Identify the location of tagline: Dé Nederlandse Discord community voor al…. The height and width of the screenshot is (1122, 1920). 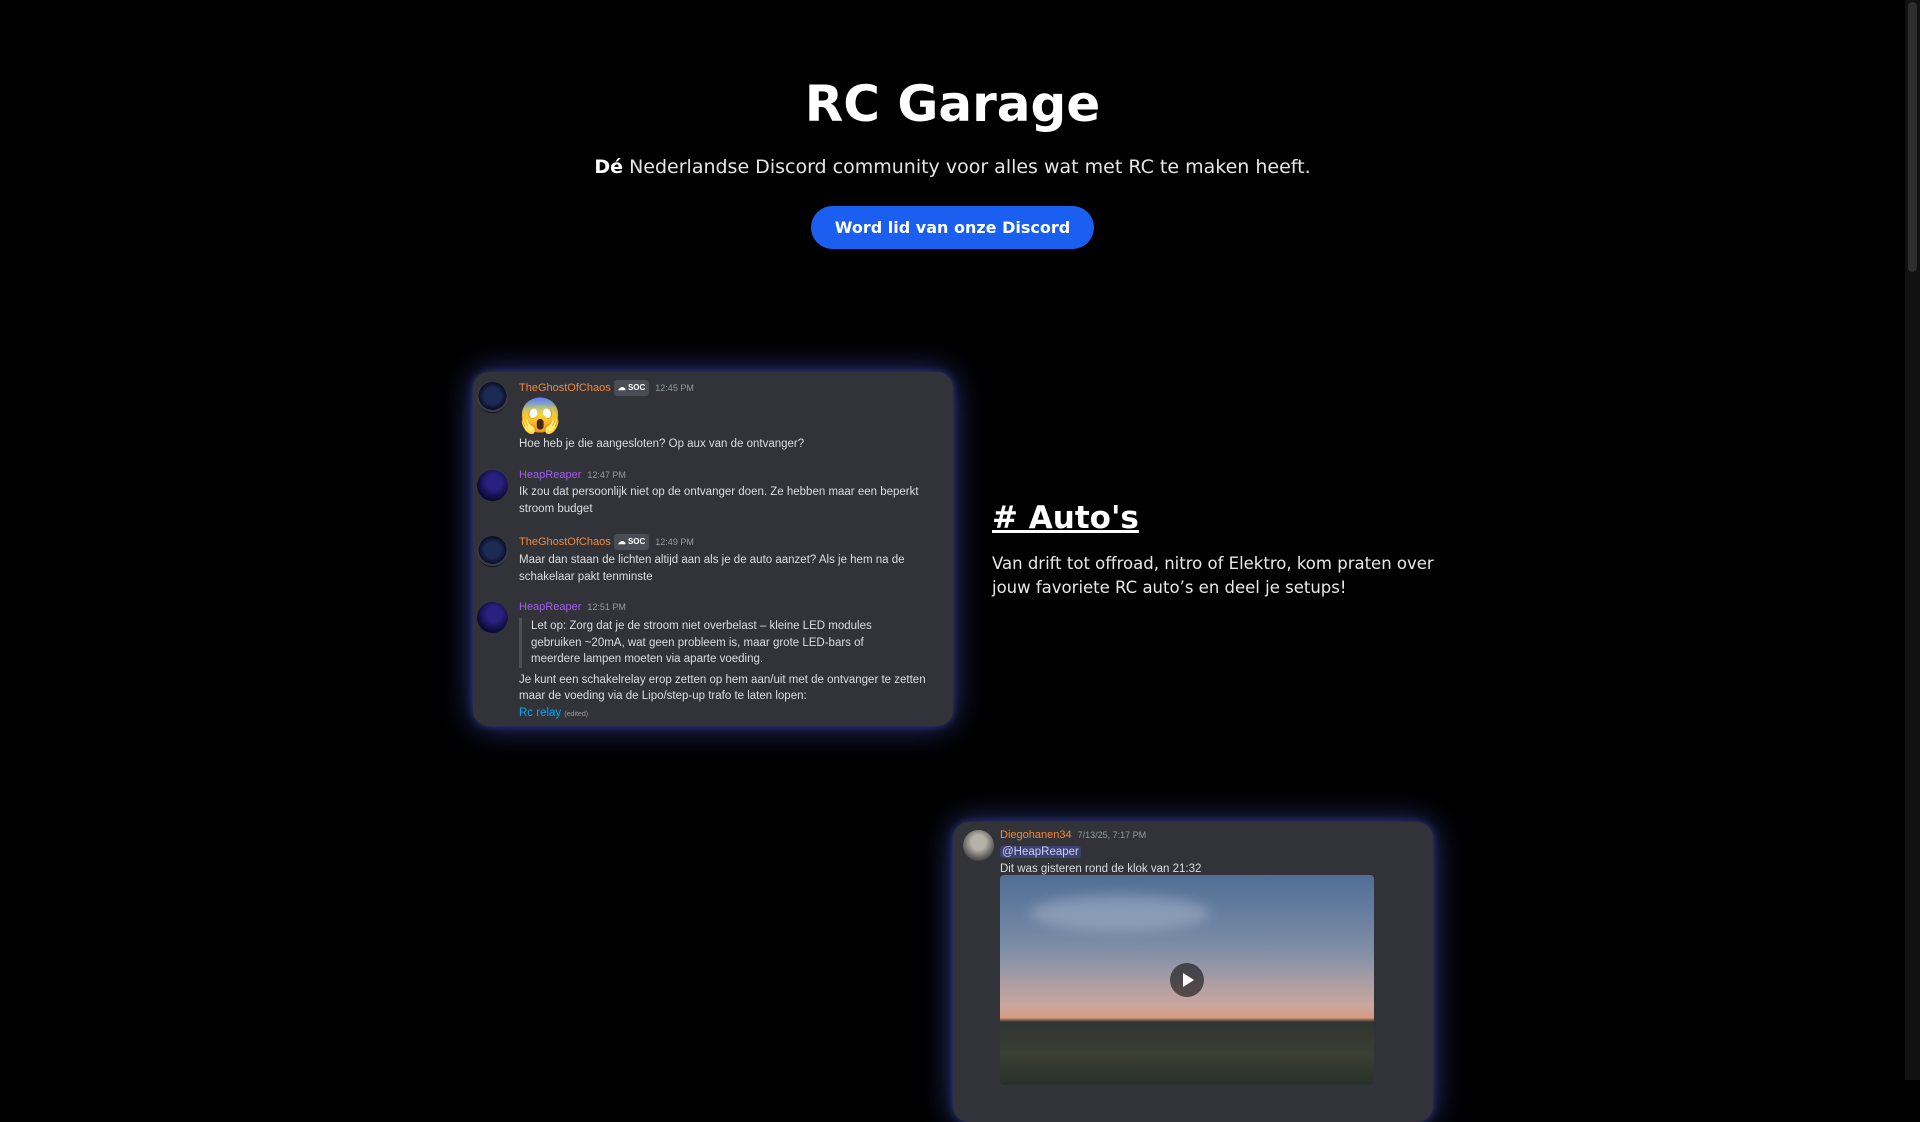
(952, 167).